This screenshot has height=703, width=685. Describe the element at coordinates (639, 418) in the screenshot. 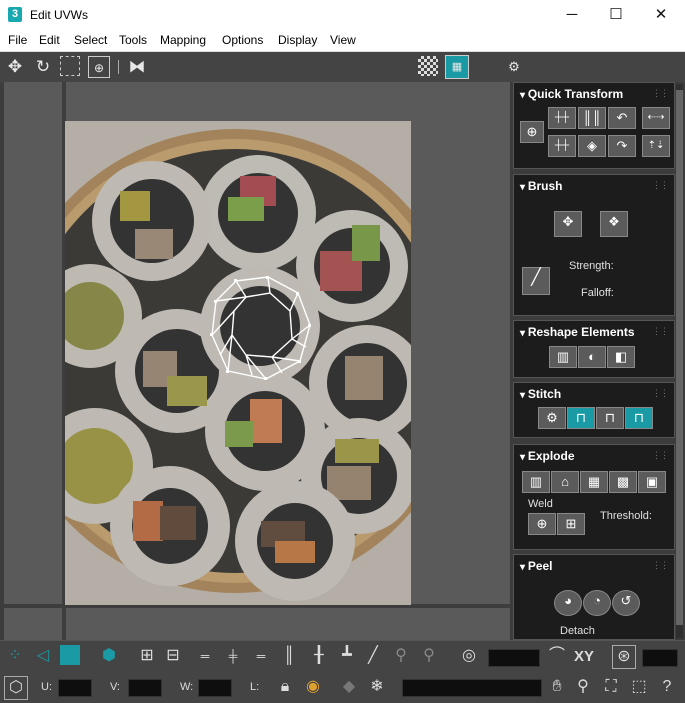

I see `stitch-target-icon: ⊓` at that location.